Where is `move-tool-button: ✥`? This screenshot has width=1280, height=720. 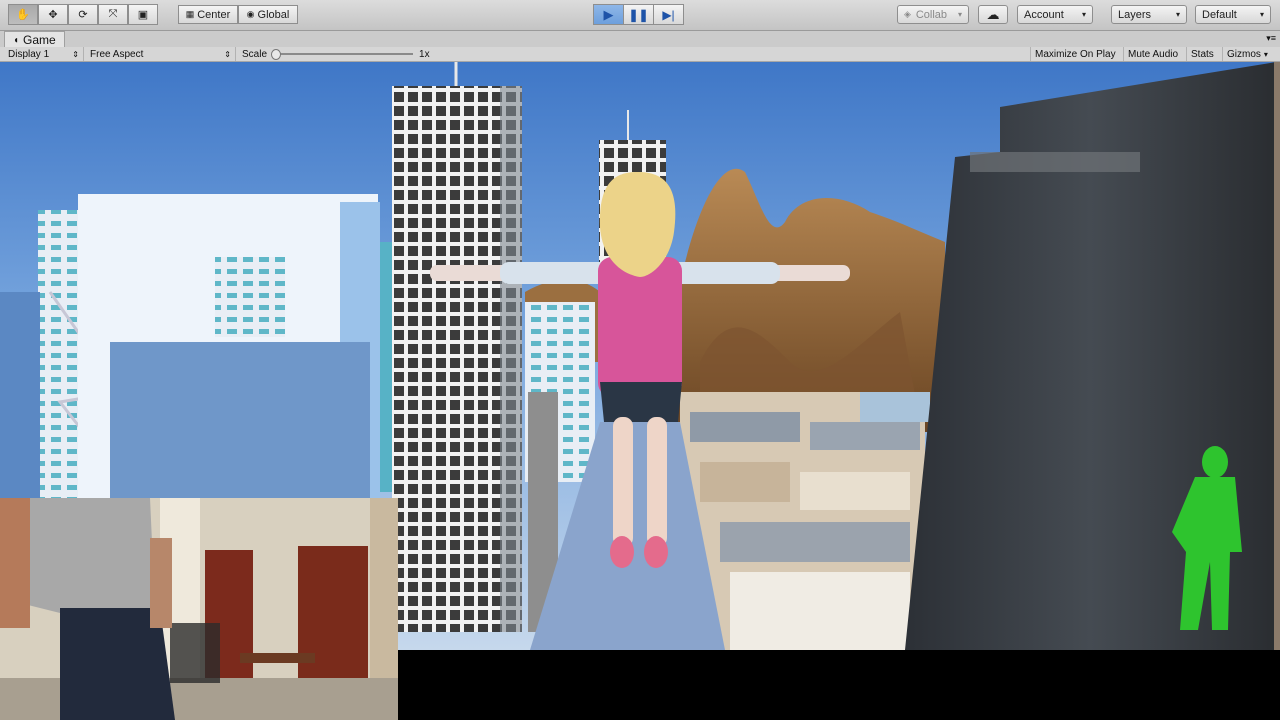
move-tool-button: ✥ is located at coordinates (53, 14).